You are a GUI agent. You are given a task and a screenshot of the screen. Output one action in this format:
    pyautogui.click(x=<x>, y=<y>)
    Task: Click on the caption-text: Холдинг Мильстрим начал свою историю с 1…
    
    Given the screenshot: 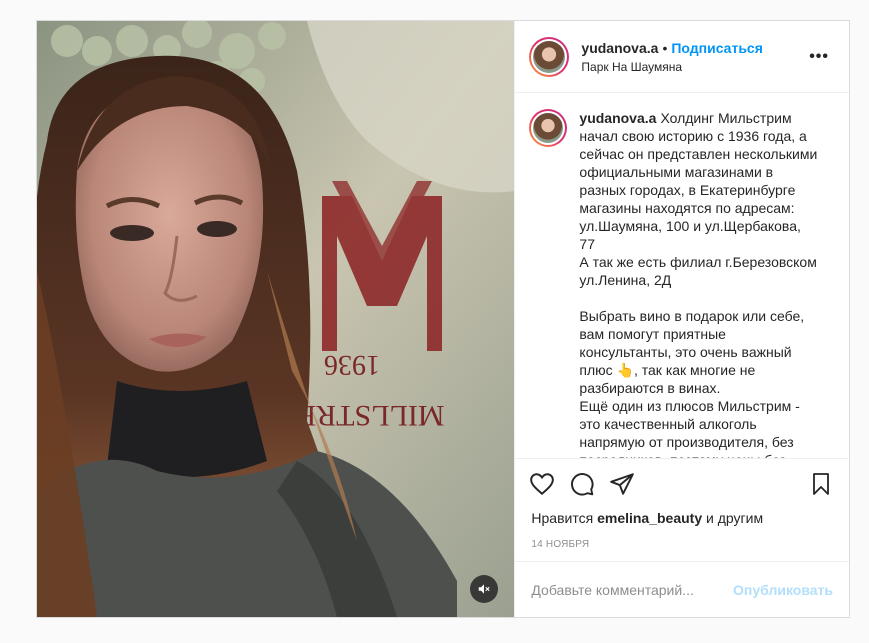 What is the action you would take?
    pyautogui.click(x=698, y=284)
    